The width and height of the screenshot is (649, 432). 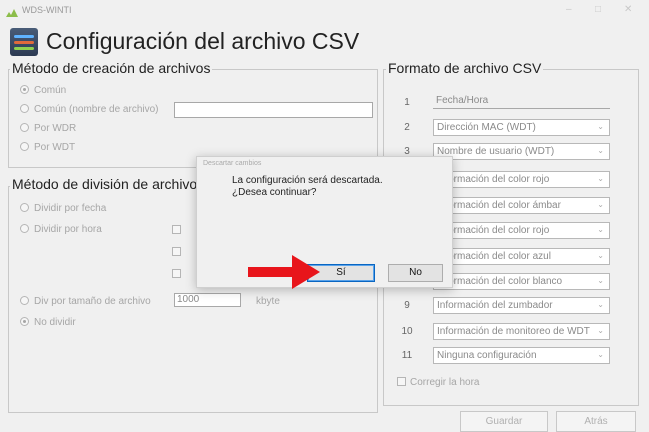 What do you see at coordinates (494, 256) in the screenshot?
I see `select-value: Información del color azul` at bounding box center [494, 256].